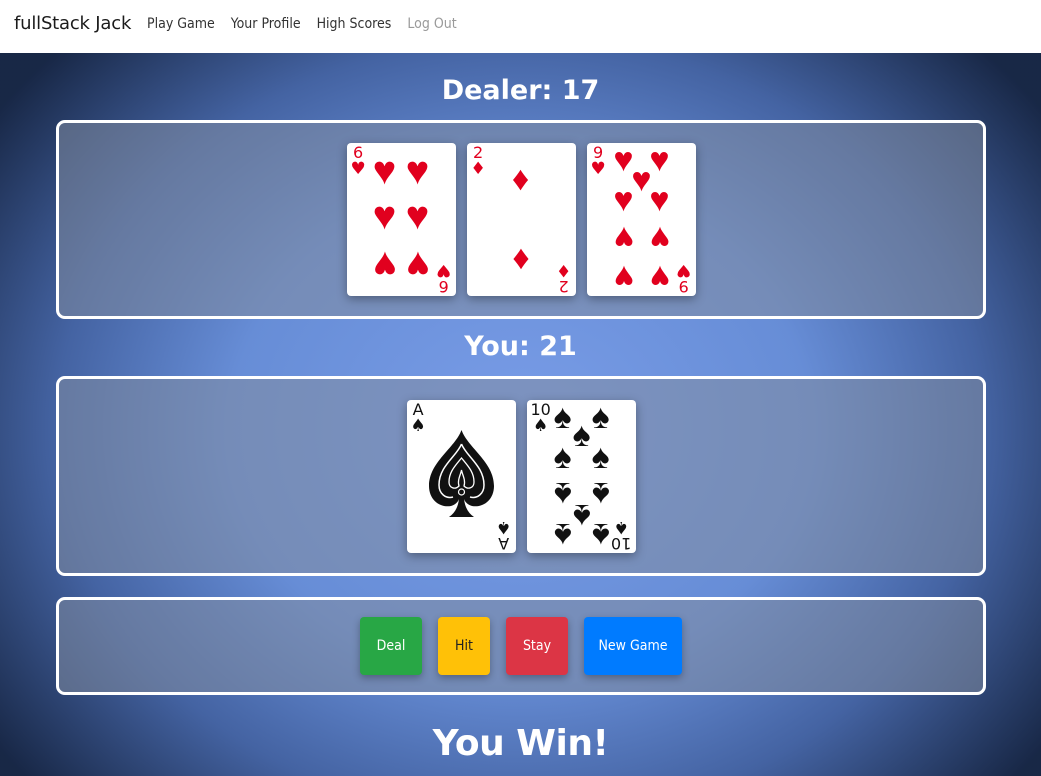 The width and height of the screenshot is (1041, 776). What do you see at coordinates (461, 476) in the screenshot?
I see `player-card-ace-spades: A ♠ A ♠` at bounding box center [461, 476].